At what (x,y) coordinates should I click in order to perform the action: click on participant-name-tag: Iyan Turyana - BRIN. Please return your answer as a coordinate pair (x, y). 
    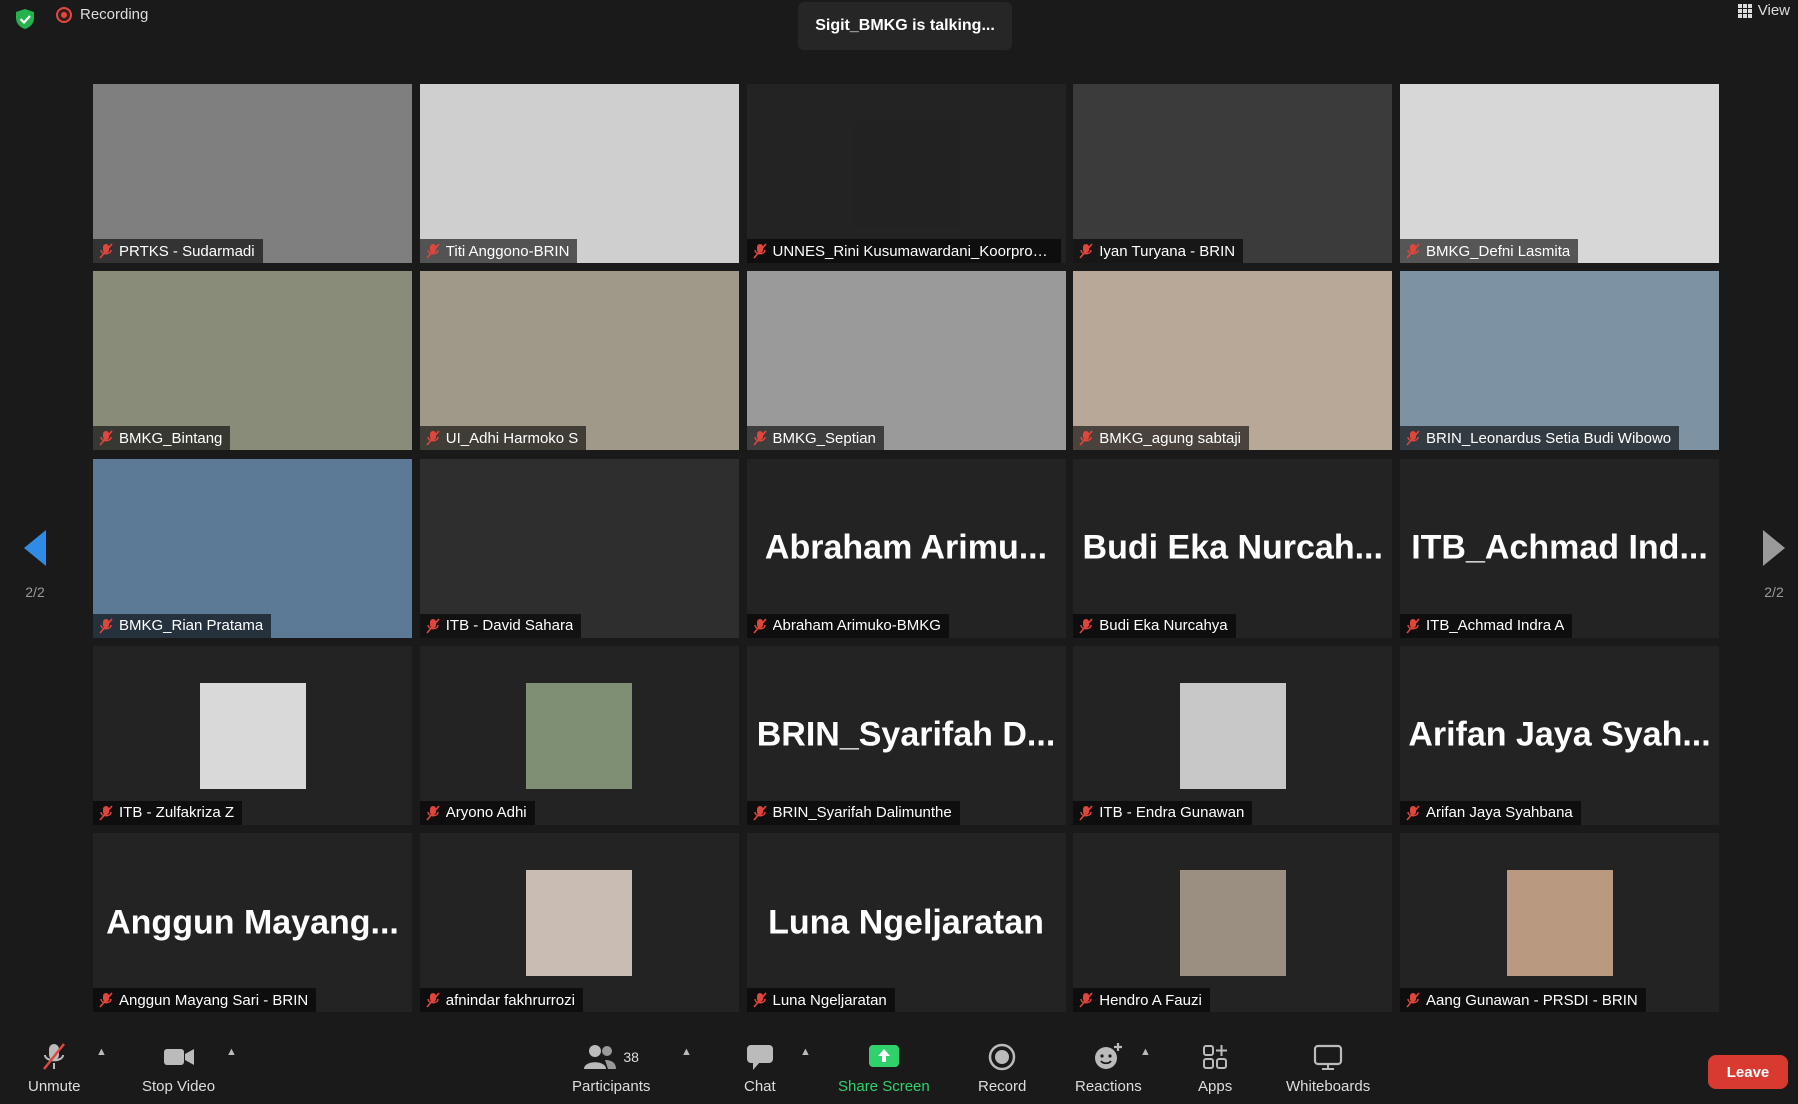
    Looking at the image, I should click on (1158, 251).